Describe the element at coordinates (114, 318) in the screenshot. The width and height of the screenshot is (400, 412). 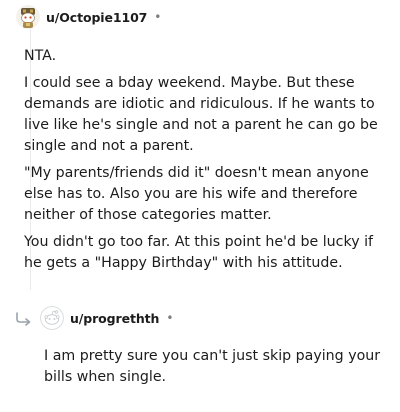
I see `username: u/progrethth` at that location.